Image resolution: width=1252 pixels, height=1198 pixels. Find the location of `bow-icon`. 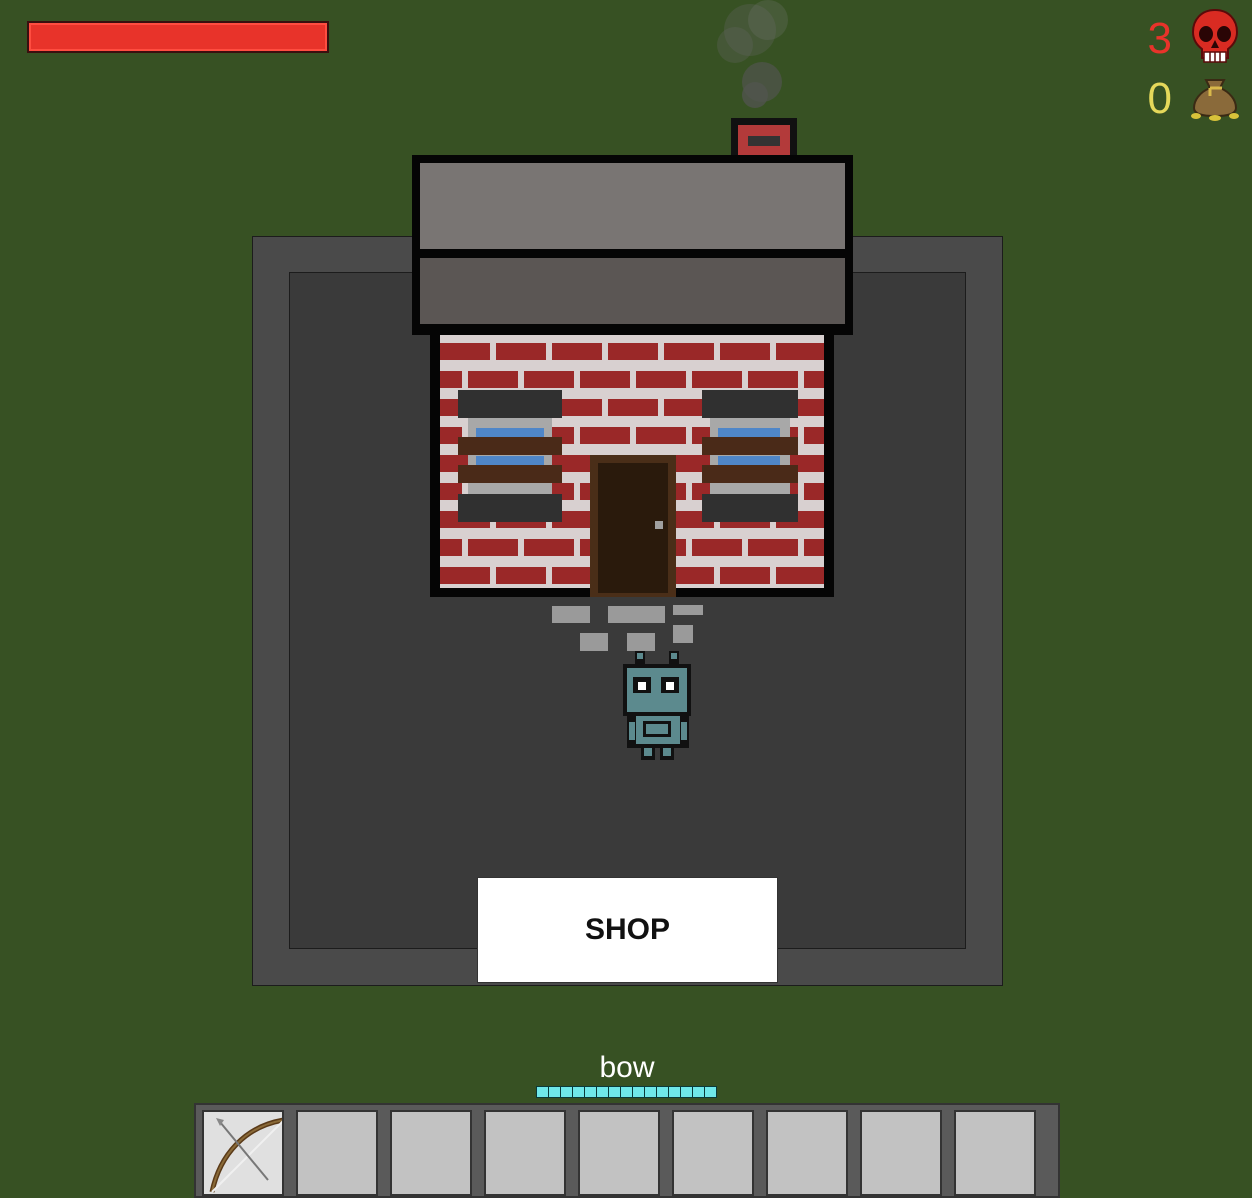

bow-icon is located at coordinates (245, 1155).